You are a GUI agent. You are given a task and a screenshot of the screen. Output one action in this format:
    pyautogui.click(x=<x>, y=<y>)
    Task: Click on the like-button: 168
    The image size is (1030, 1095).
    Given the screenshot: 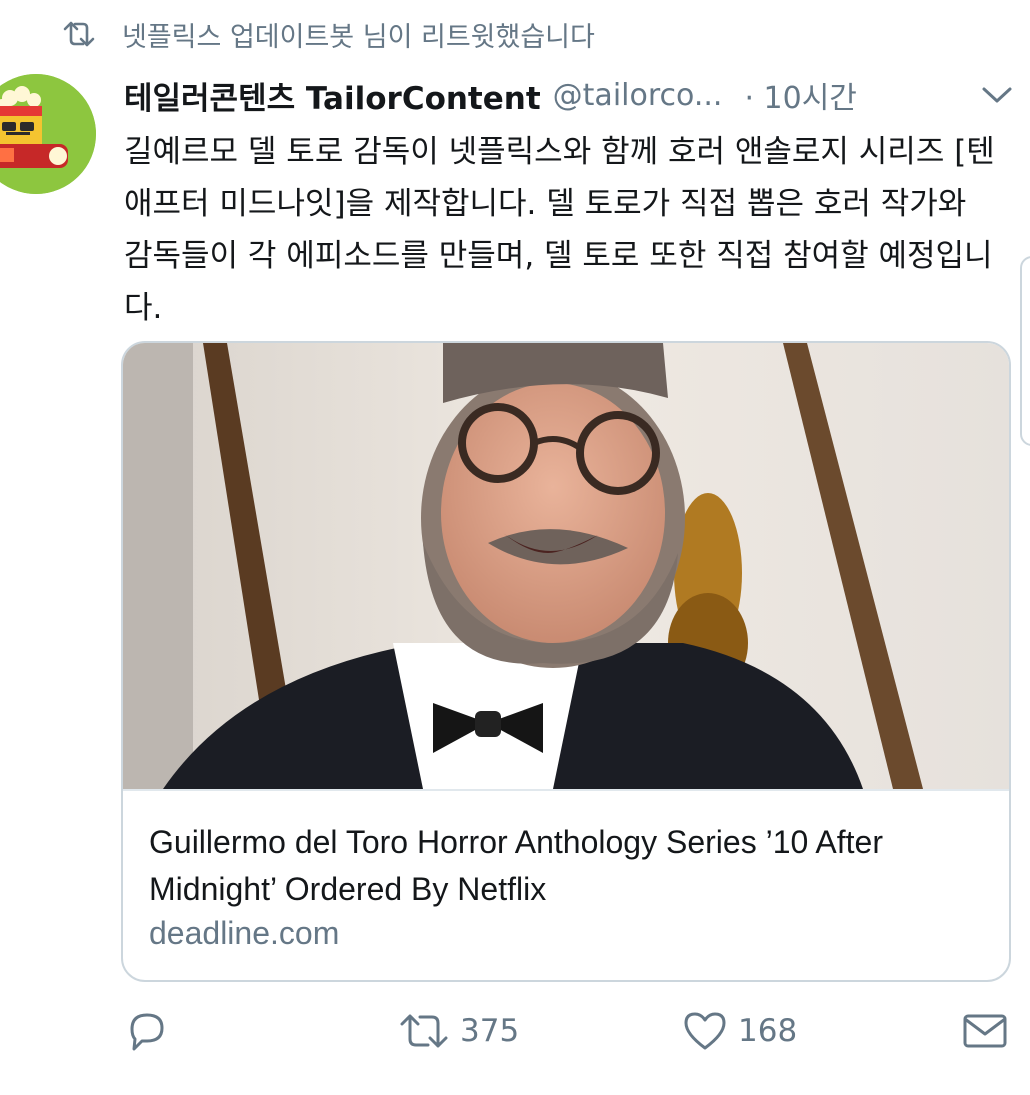 What is the action you would take?
    pyautogui.click(x=739, y=1031)
    